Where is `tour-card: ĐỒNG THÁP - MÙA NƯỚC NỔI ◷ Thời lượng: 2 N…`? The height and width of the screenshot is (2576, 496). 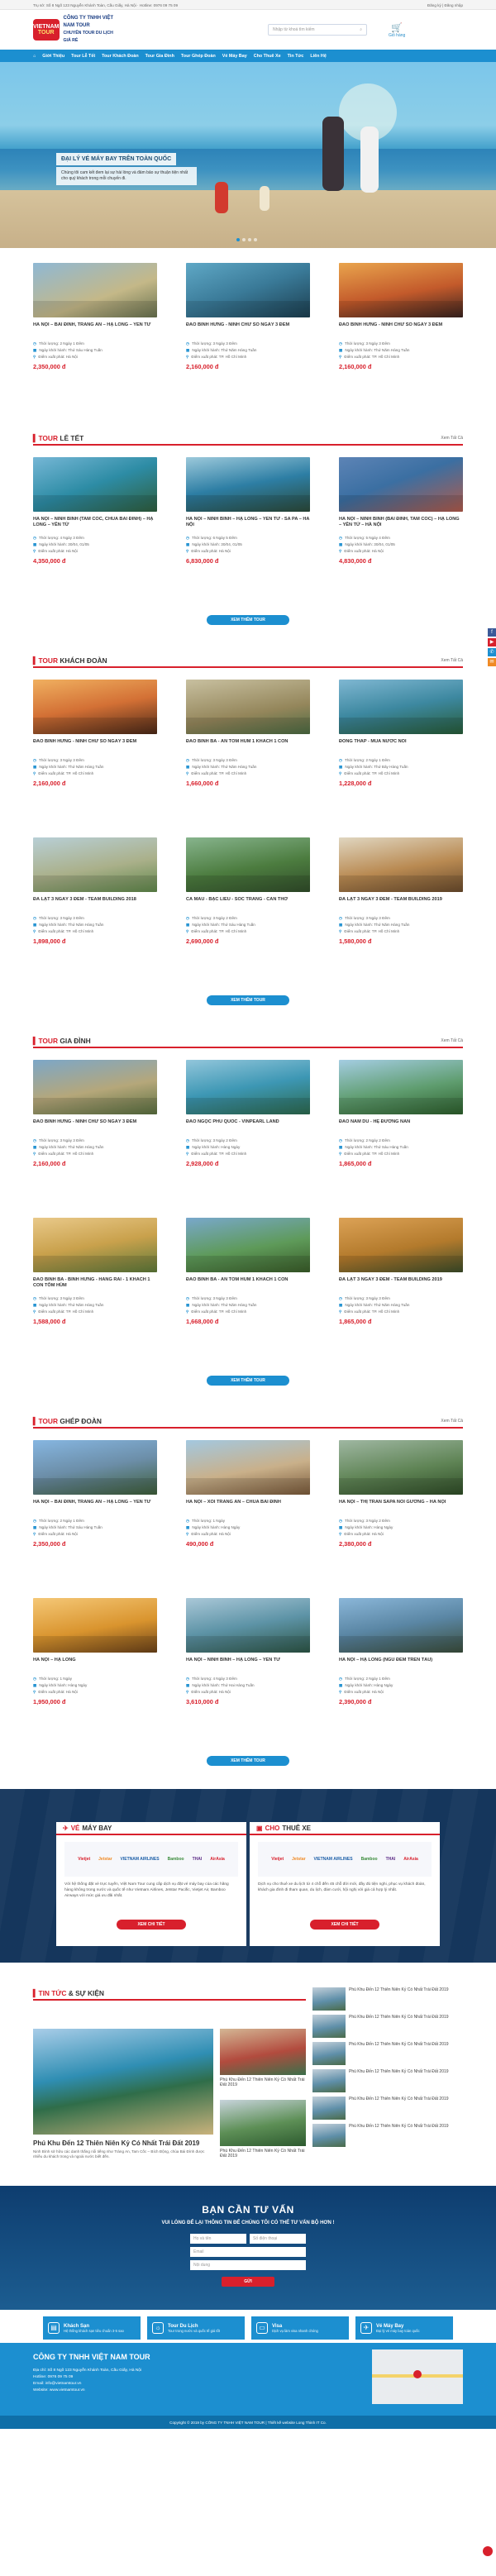 tour-card: ĐỒNG THÁP - MÙA NƯỚC NỔI ◷ Thời lượng: 2 N… is located at coordinates (401, 752).